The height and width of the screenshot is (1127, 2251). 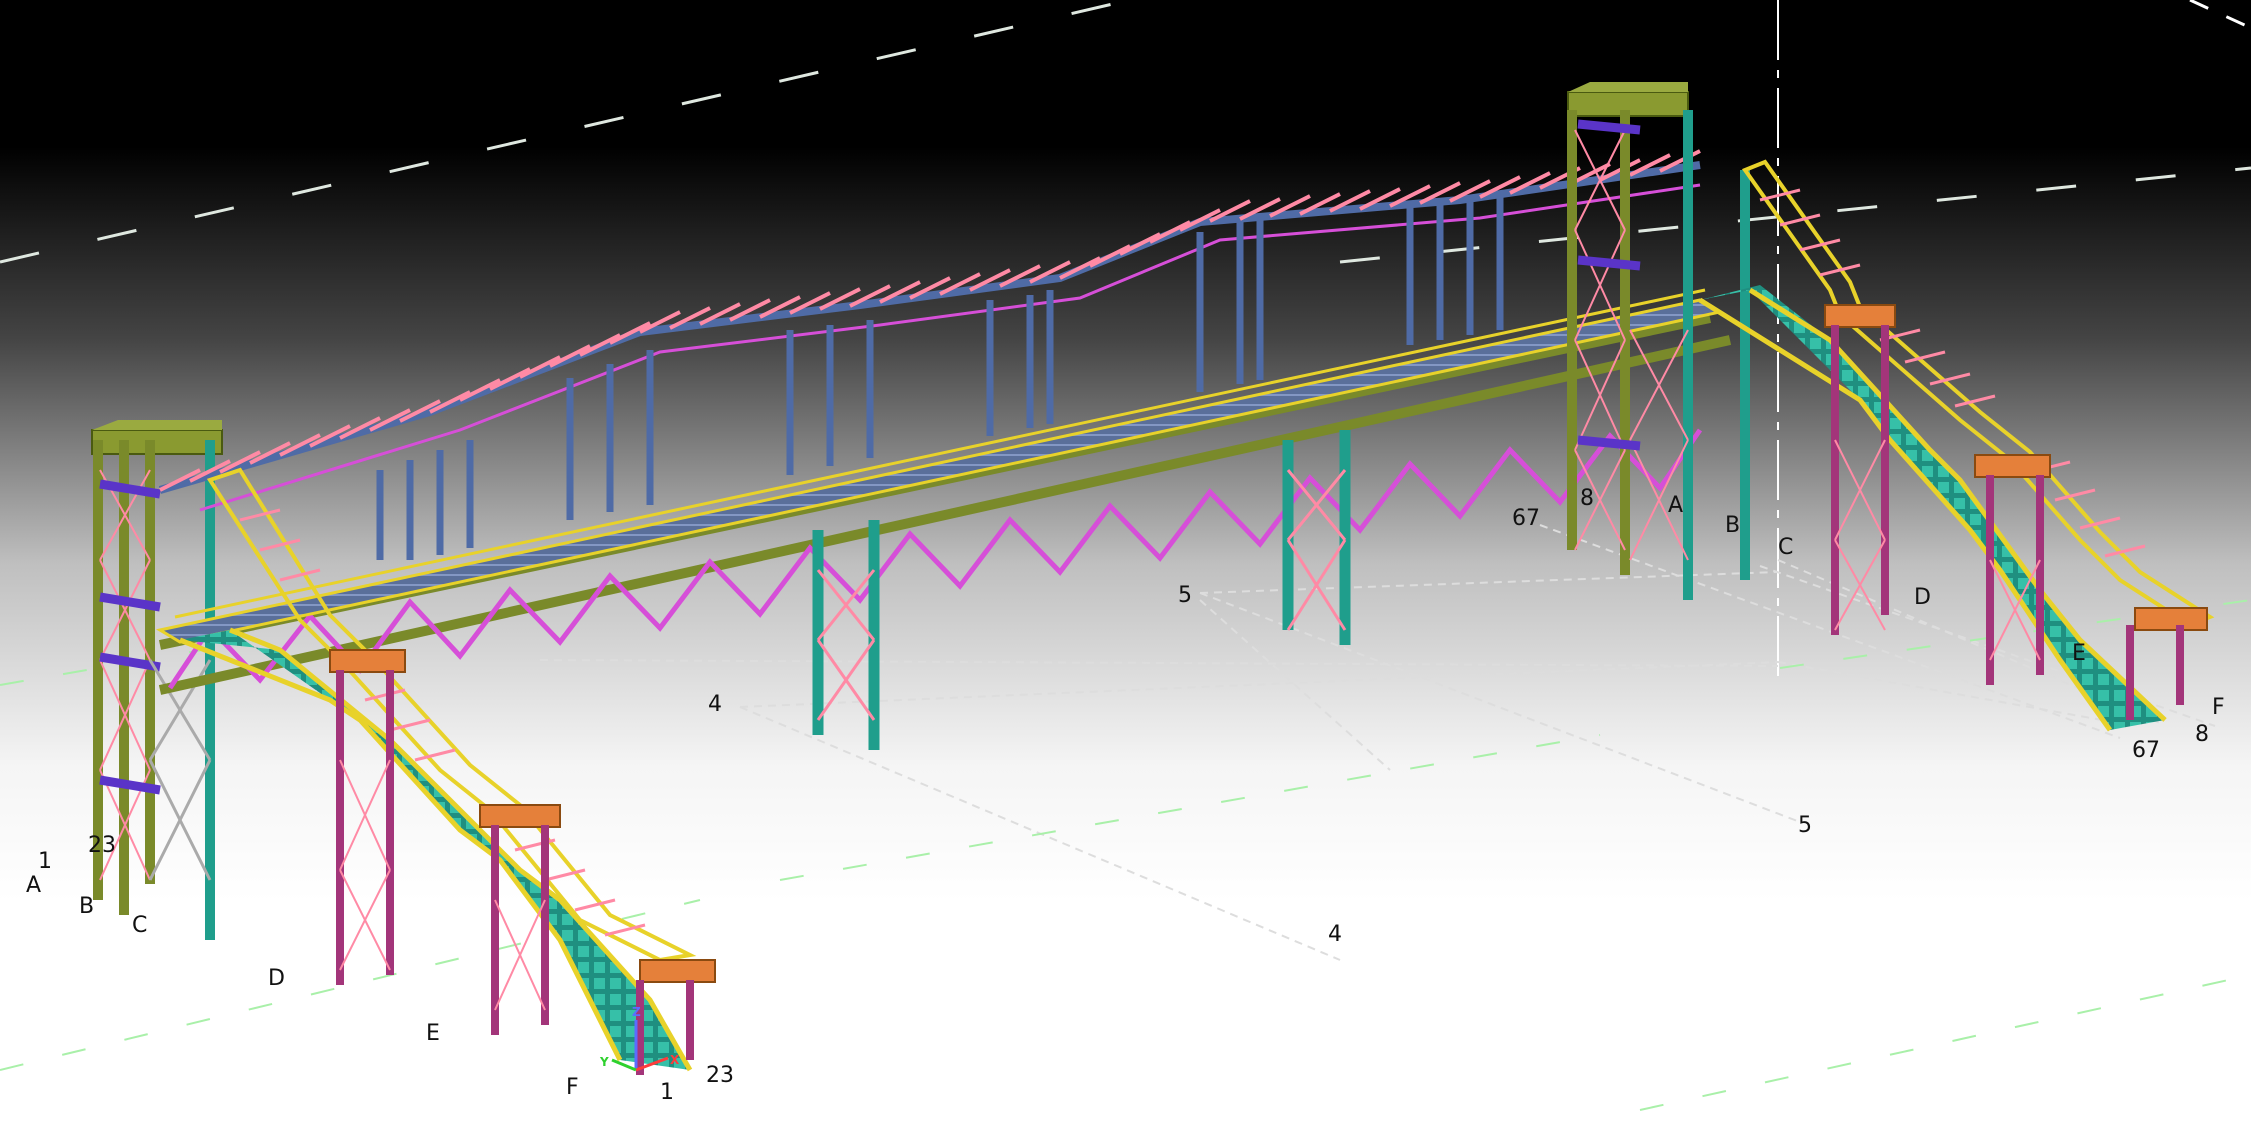 What do you see at coordinates (433, 1033) in the screenshot?
I see `grid-label-left-e: E` at bounding box center [433, 1033].